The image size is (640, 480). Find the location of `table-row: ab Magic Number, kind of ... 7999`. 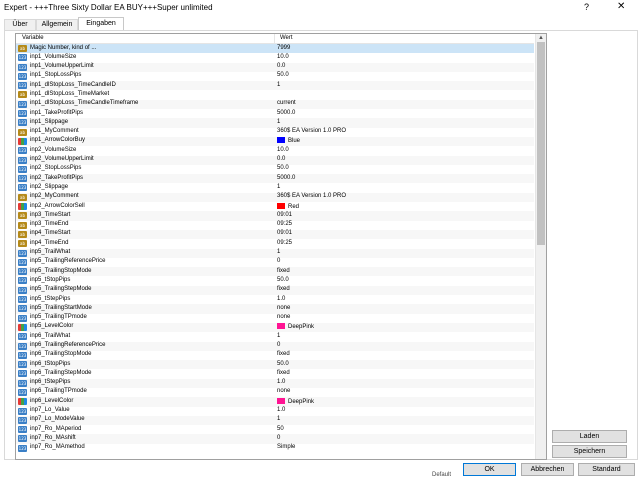

table-row: ab Magic Number, kind of ... 7999 is located at coordinates (275, 49).